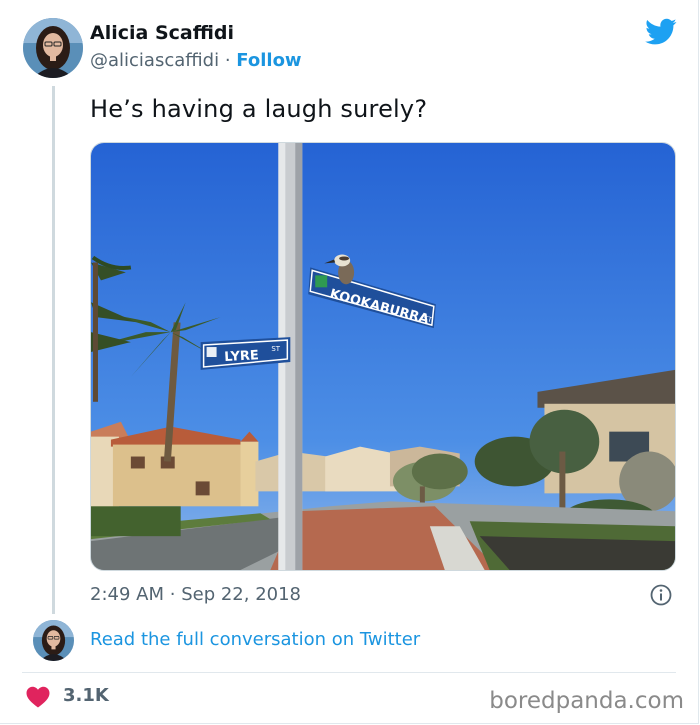 The height and width of the screenshot is (725, 700). What do you see at coordinates (241, 594) in the screenshot?
I see `tweet-date: Sep 22, 2018` at bounding box center [241, 594].